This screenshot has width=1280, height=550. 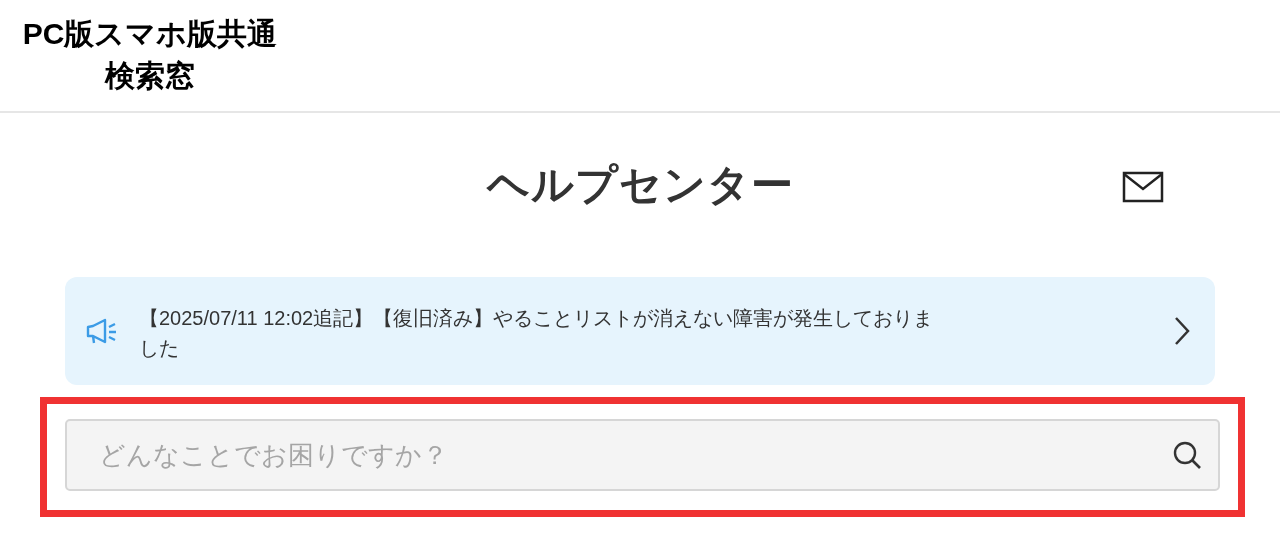 What do you see at coordinates (640, 185) in the screenshot?
I see `page-title: ヘルプセンター` at bounding box center [640, 185].